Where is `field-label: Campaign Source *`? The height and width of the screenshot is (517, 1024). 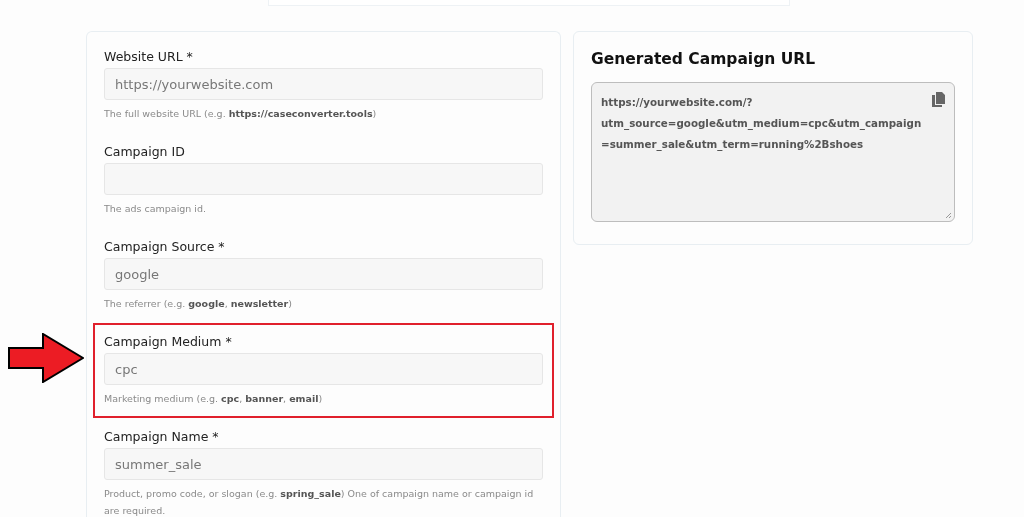
field-label: Campaign Source * is located at coordinates (165, 246).